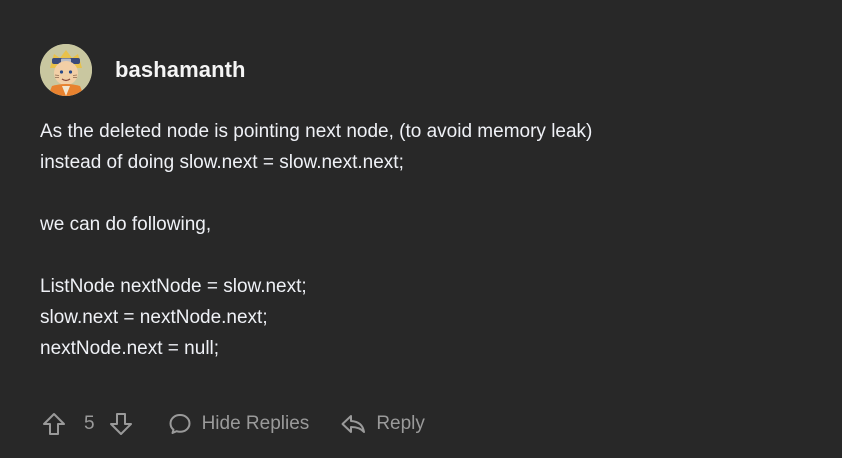 This screenshot has height=458, width=842. Describe the element at coordinates (180, 70) in the screenshot. I see `comment-author: bashamanth` at that location.